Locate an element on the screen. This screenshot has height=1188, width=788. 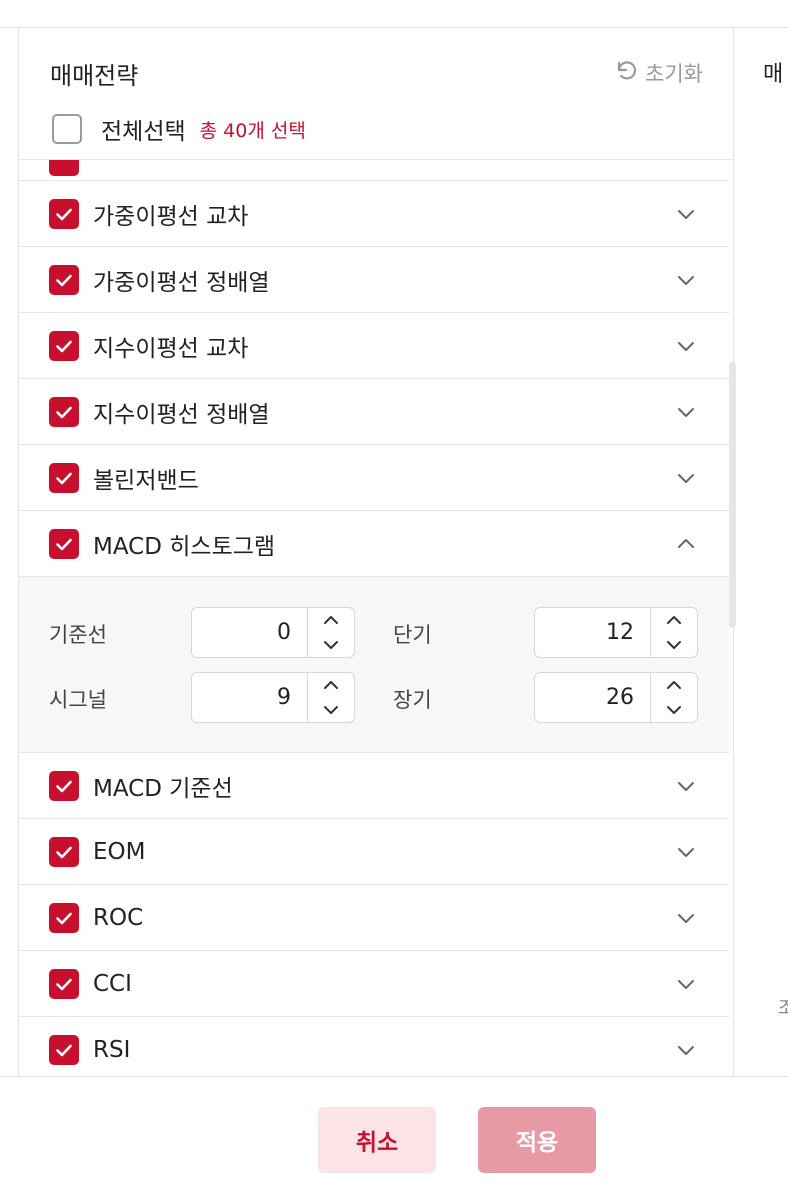
signal-value: 9 is located at coordinates (249, 697).